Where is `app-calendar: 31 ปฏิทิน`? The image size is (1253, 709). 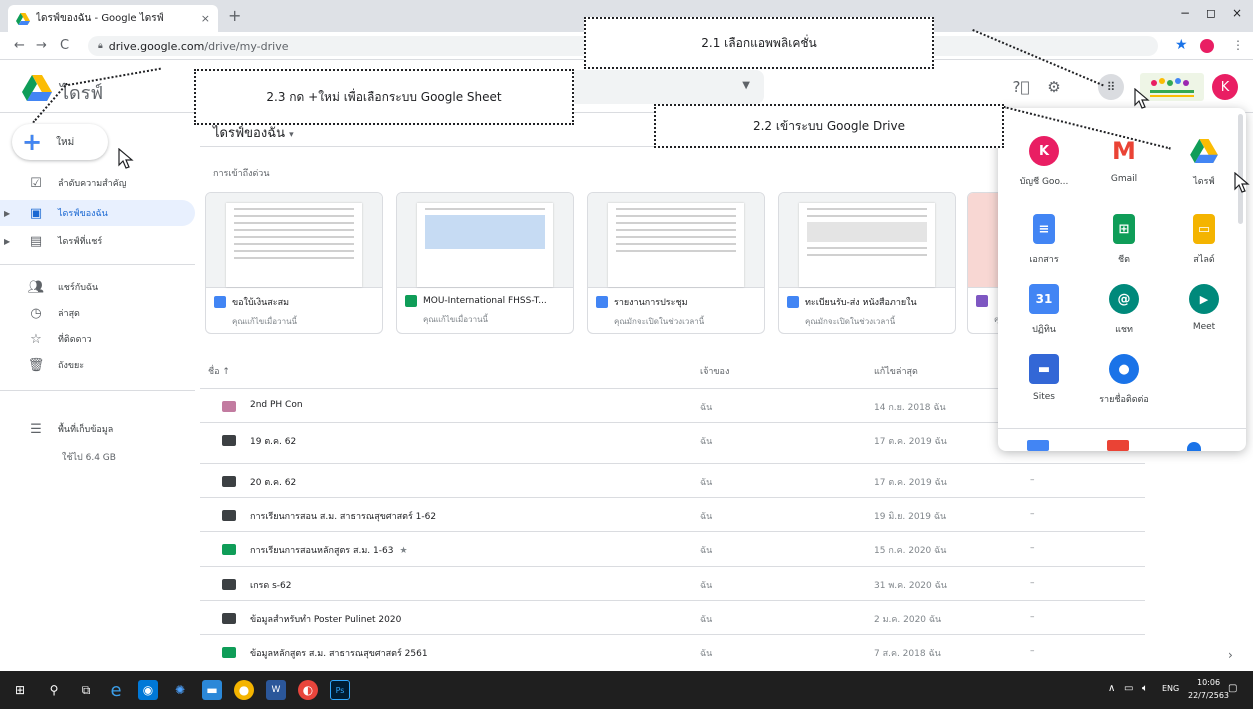
app-calendar: 31 ปฏิทิน is located at coordinates (1044, 313).